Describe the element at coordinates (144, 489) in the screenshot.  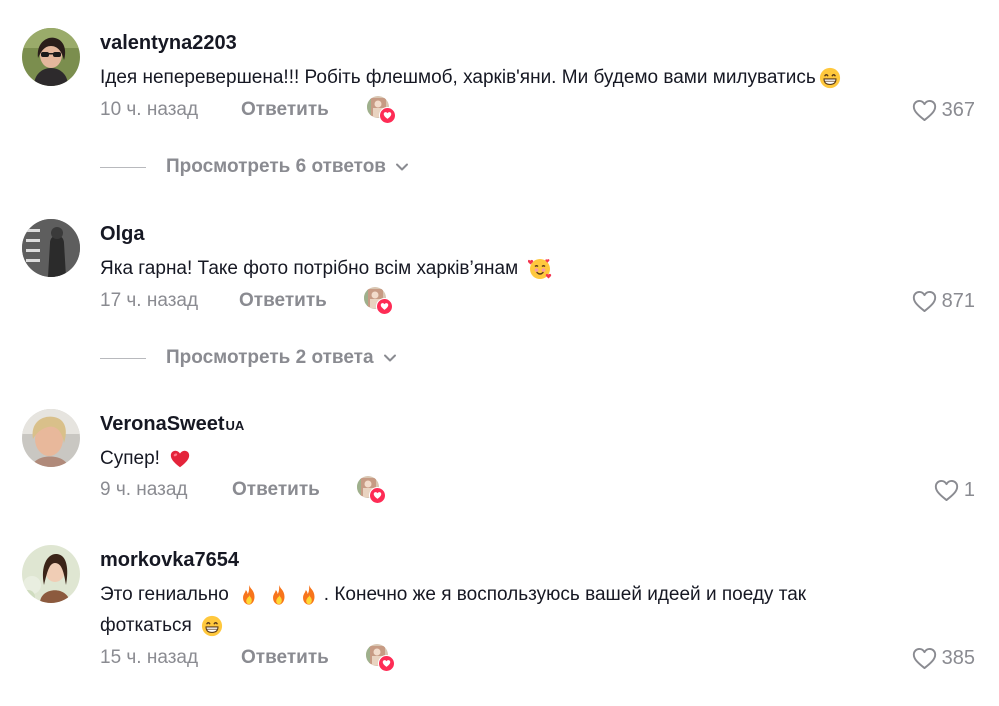
I see `comment-time: 9 ч. назад` at that location.